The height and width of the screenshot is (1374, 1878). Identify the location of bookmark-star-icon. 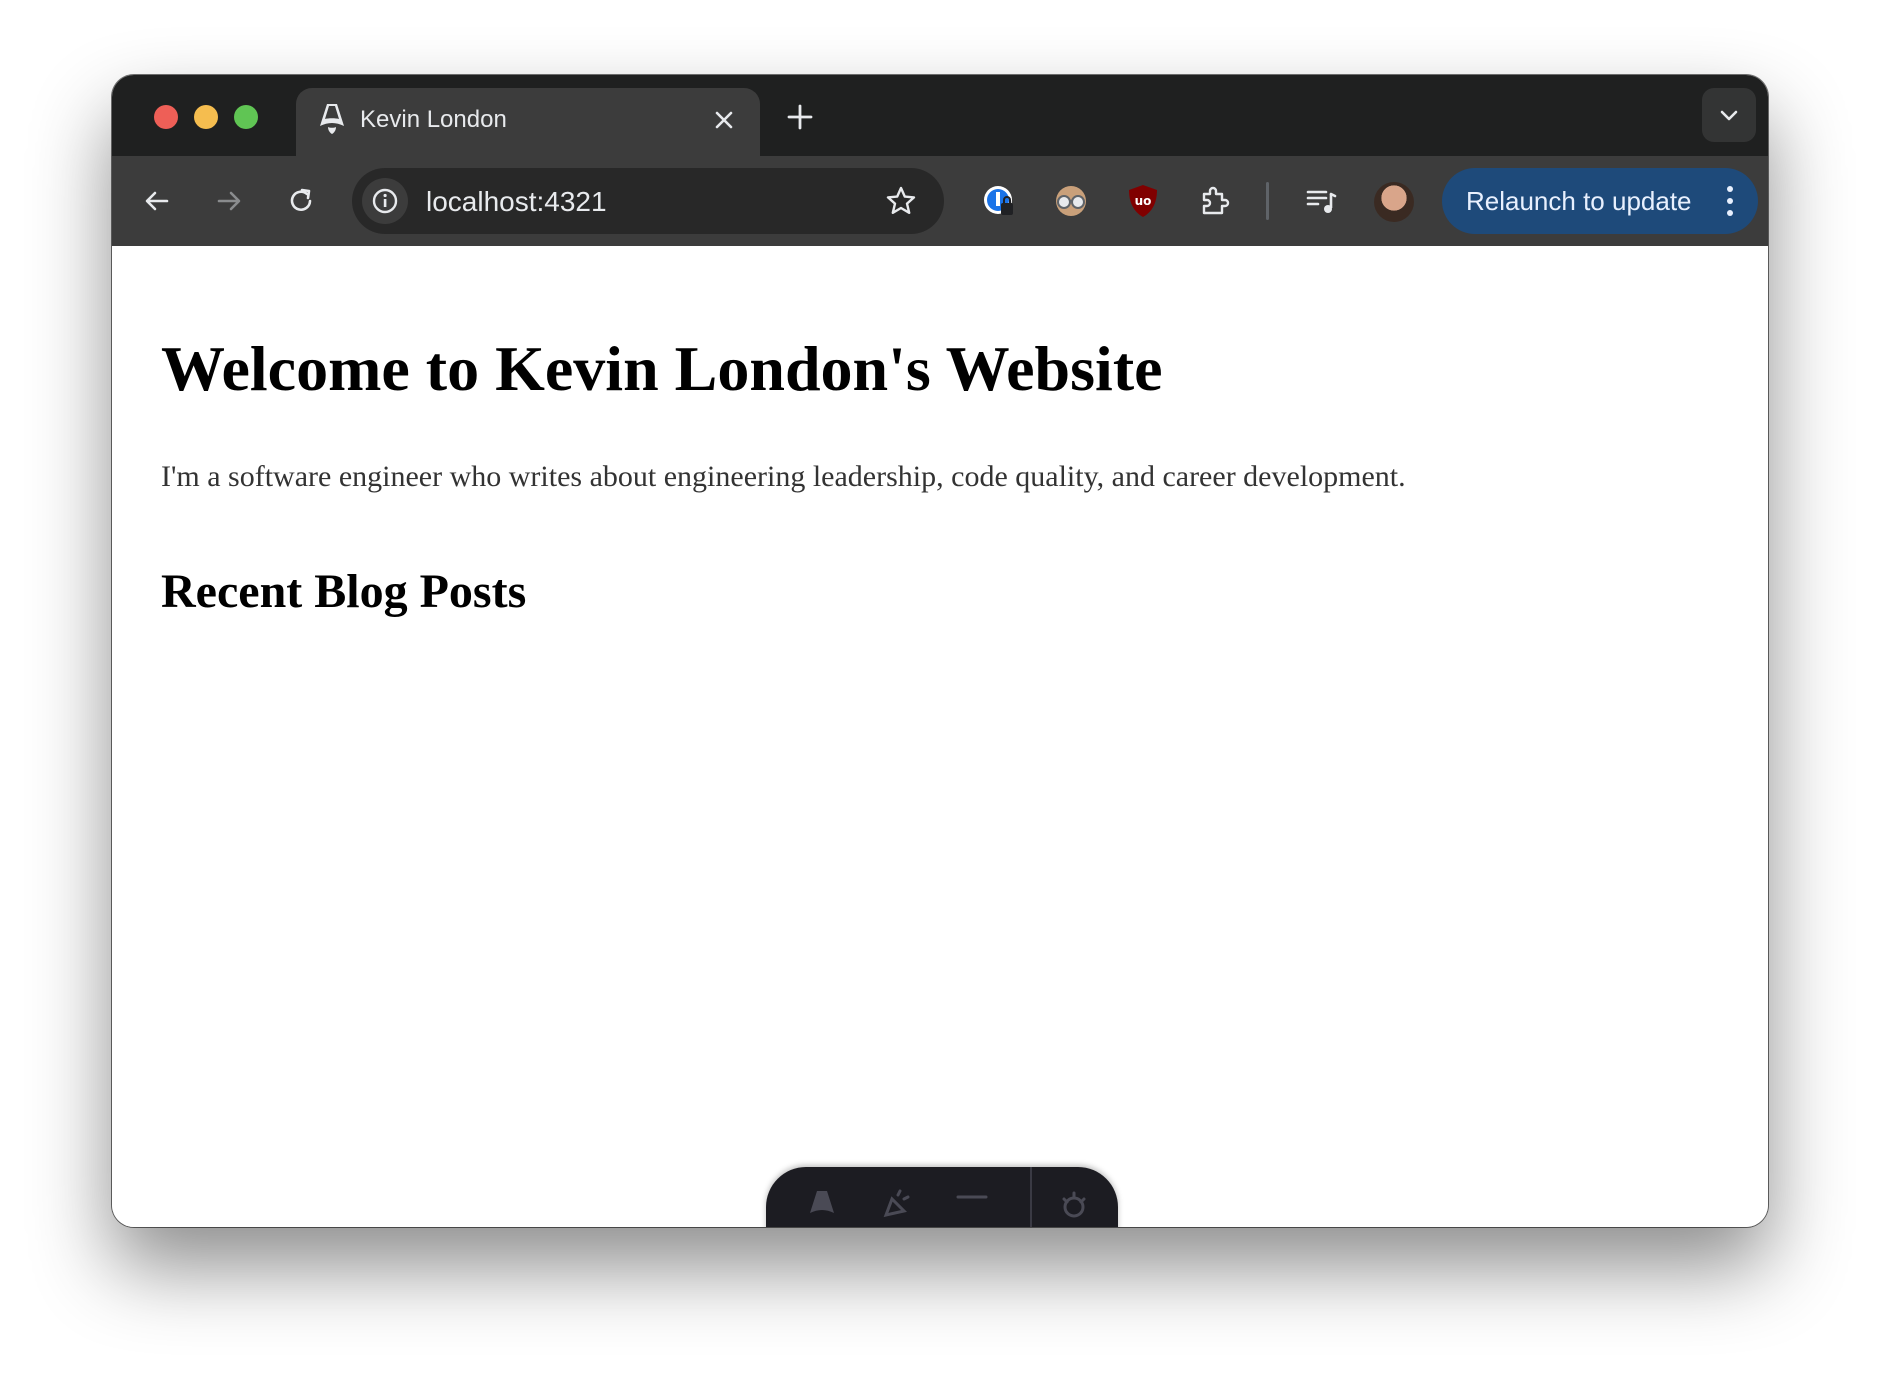
(901, 201).